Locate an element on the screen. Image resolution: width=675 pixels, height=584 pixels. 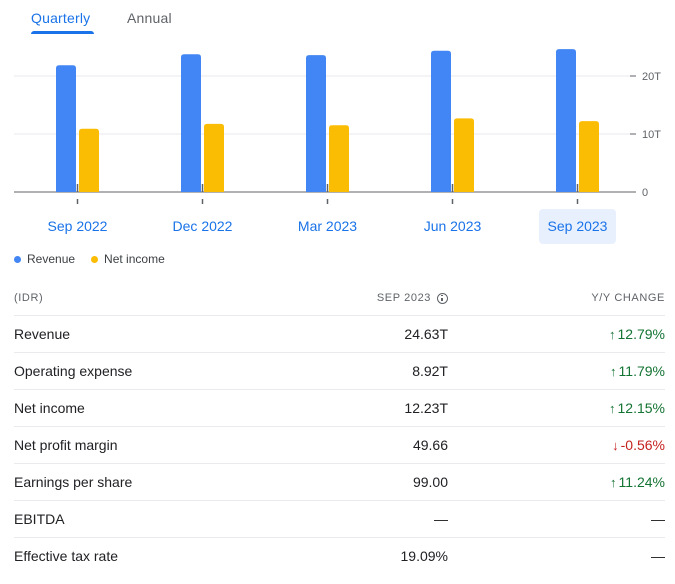
table-row: Net income 12.23T ↑ 12.15% is located at coordinates (339, 408).